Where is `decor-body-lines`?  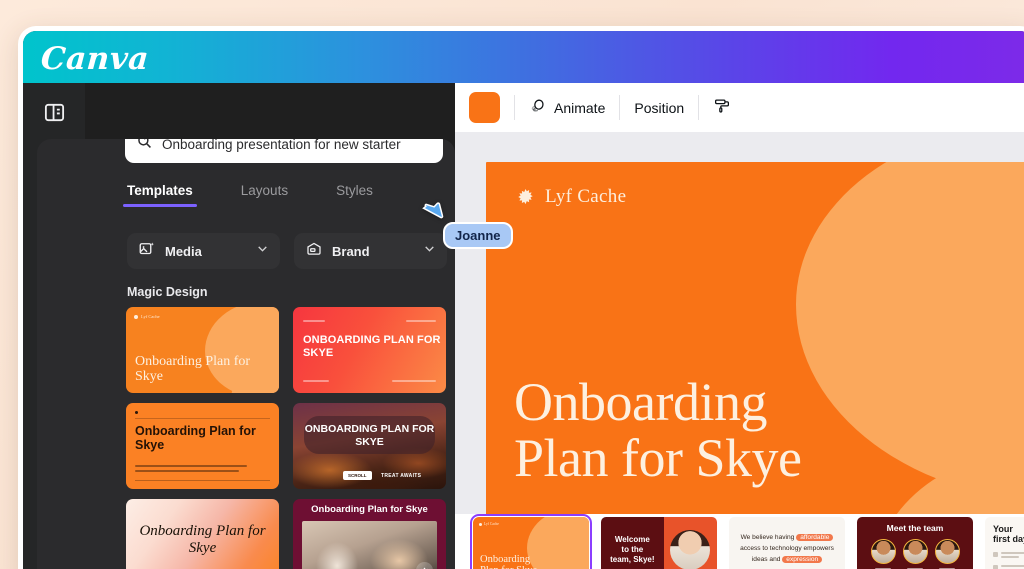
decor-body-lines is located at coordinates (191, 470).